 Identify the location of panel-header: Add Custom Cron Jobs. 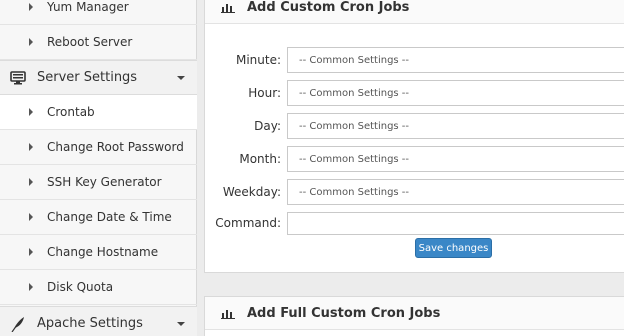
(414, 12).